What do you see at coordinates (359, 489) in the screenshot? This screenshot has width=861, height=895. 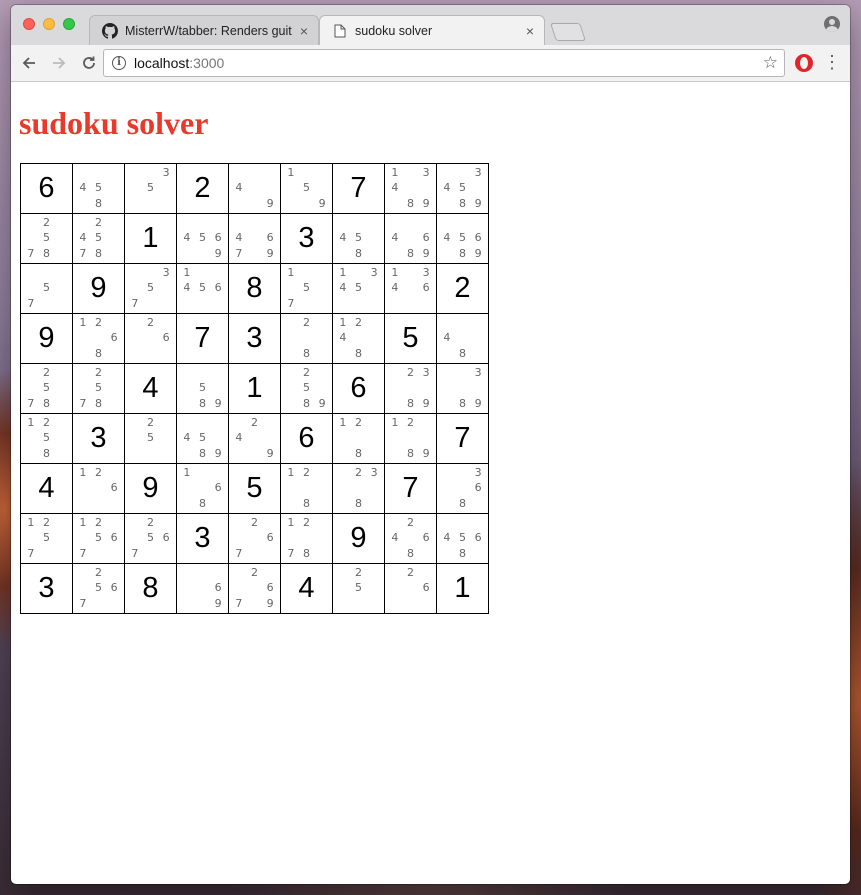 I see `sudoku-cell-candidates: 23 8` at bounding box center [359, 489].